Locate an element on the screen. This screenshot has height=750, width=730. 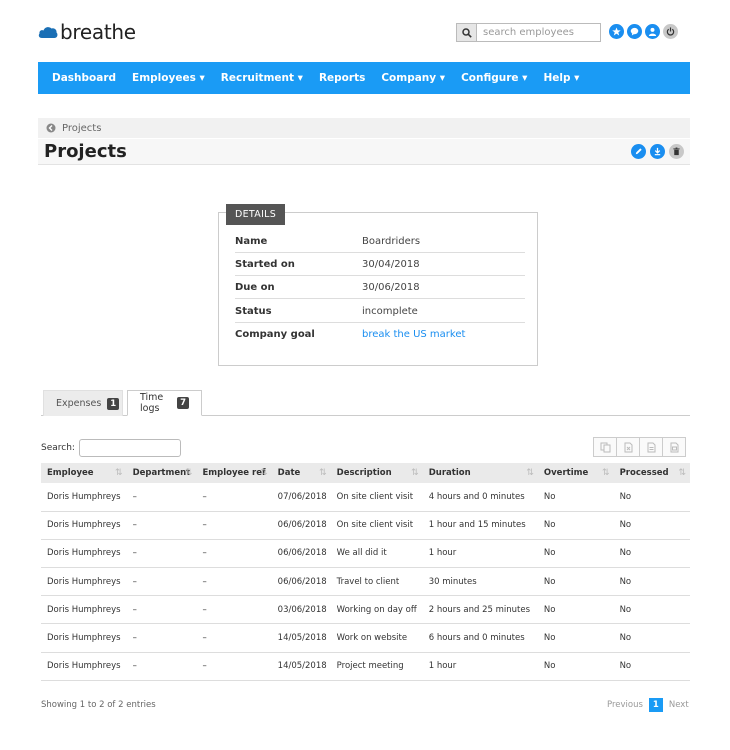
detail-row-status: Status incomplete is located at coordinates (380, 311).